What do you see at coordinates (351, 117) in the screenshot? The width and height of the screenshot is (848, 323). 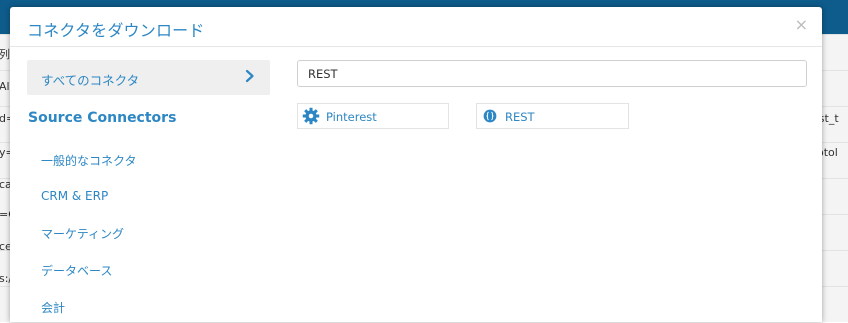 I see `connector-label: Pinterest` at bounding box center [351, 117].